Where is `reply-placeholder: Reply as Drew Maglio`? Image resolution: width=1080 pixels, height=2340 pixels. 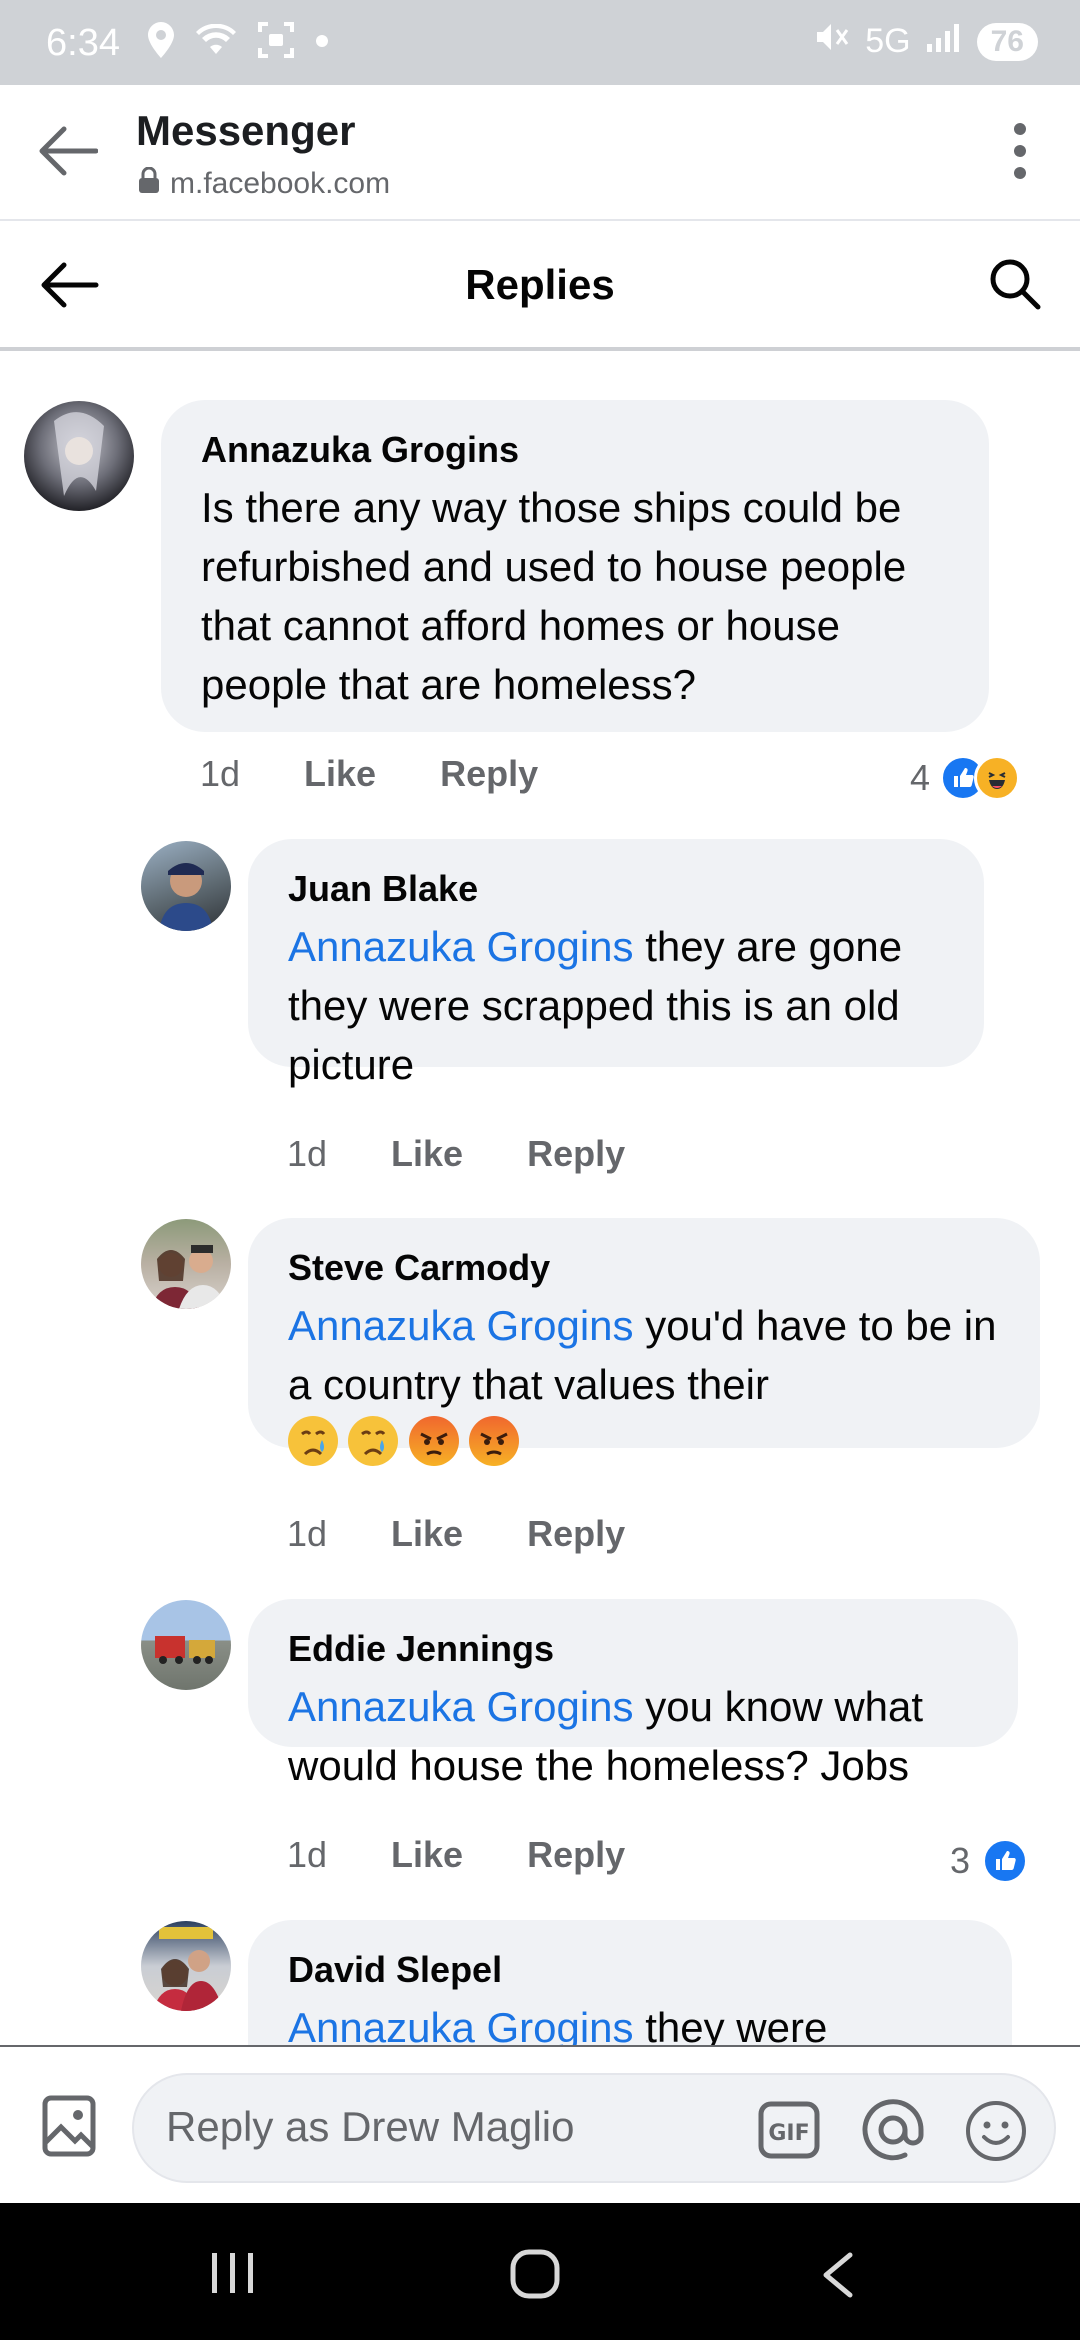
reply-placeholder: Reply as Drew Maglio is located at coordinates (370, 2126).